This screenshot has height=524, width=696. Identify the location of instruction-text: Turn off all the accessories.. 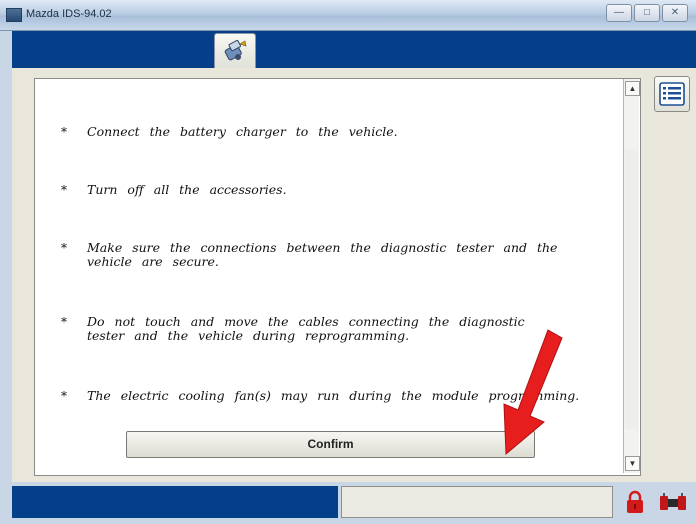
(187, 189).